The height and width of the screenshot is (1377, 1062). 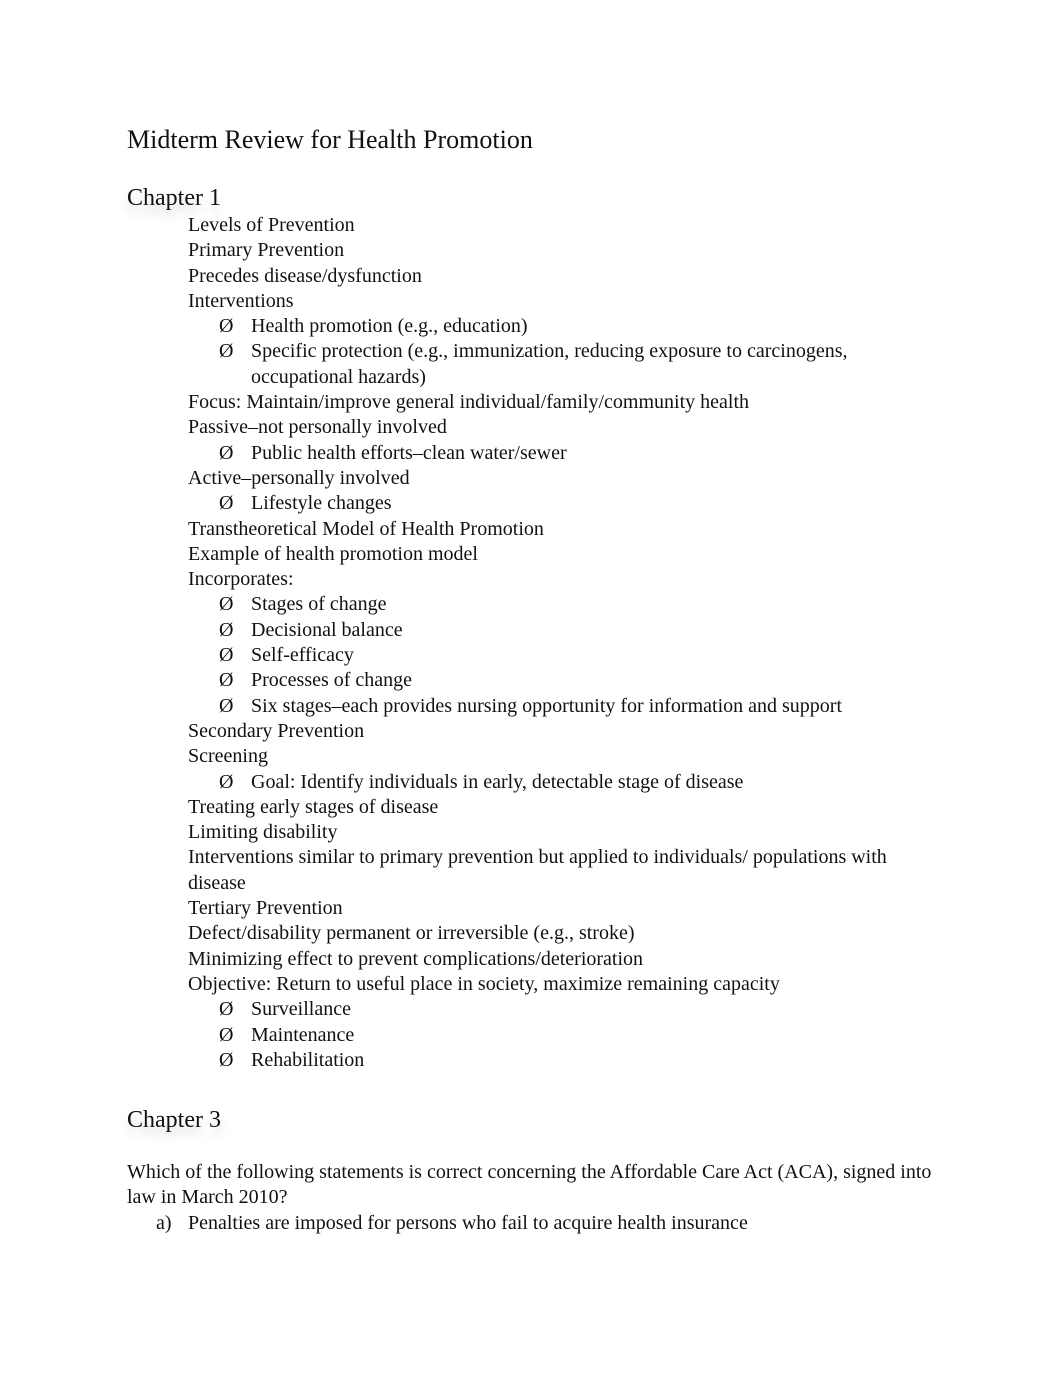 I want to click on bullet-item: Ø Processes of change, so click(x=568, y=680).